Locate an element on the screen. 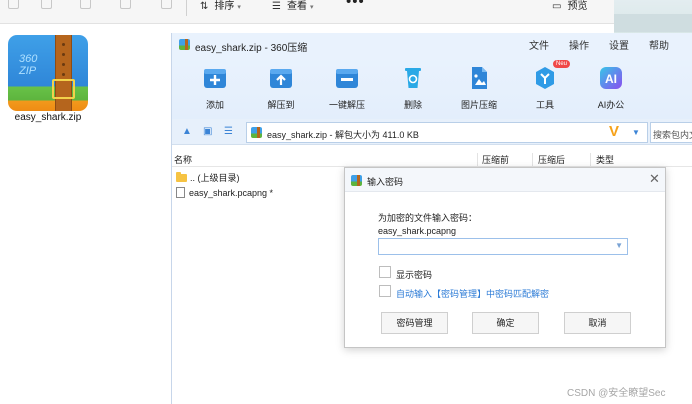  auto-fill-label: 自动输入【密码管理】中密码匹配解密 is located at coordinates (472, 293).